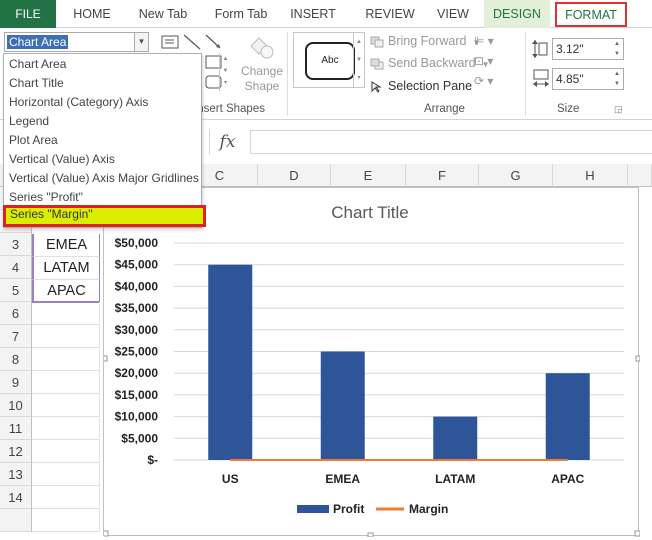 This screenshot has width=652, height=540. What do you see at coordinates (16, 244) in the screenshot?
I see `row-header-3: 3` at bounding box center [16, 244].